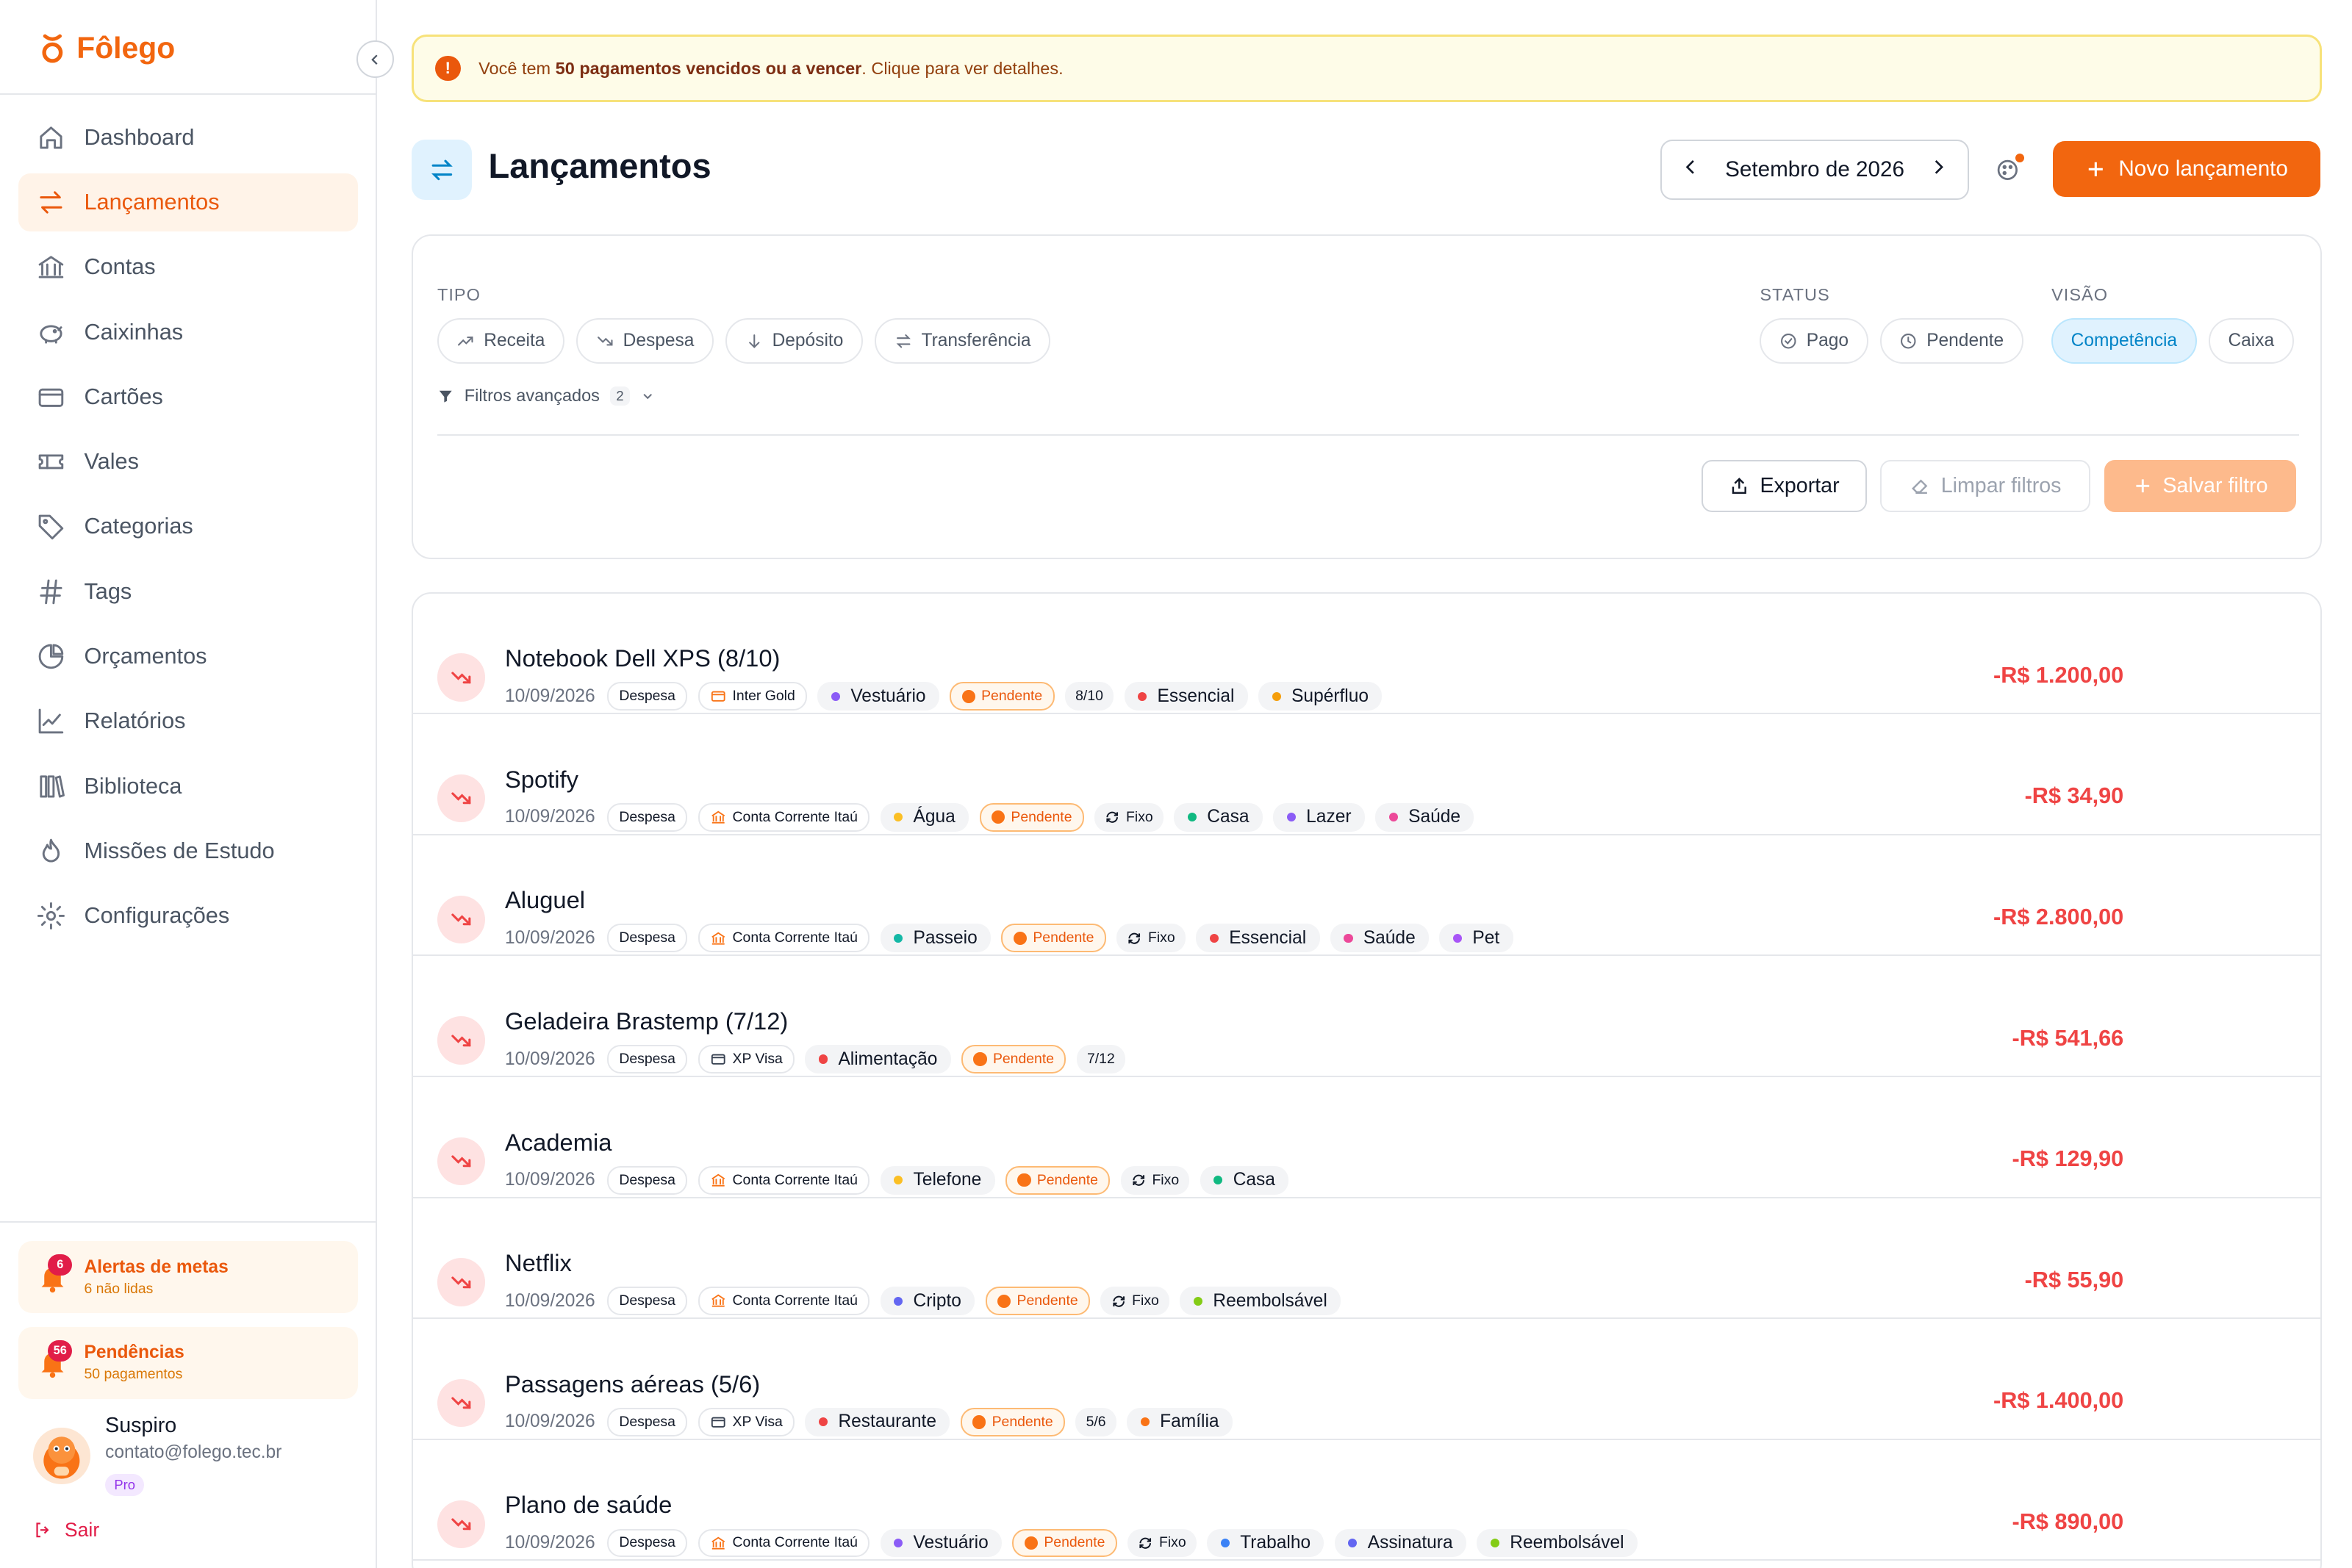 This screenshot has width=2352, height=1568. I want to click on sidebar-item-categorias: Categorias, so click(188, 527).